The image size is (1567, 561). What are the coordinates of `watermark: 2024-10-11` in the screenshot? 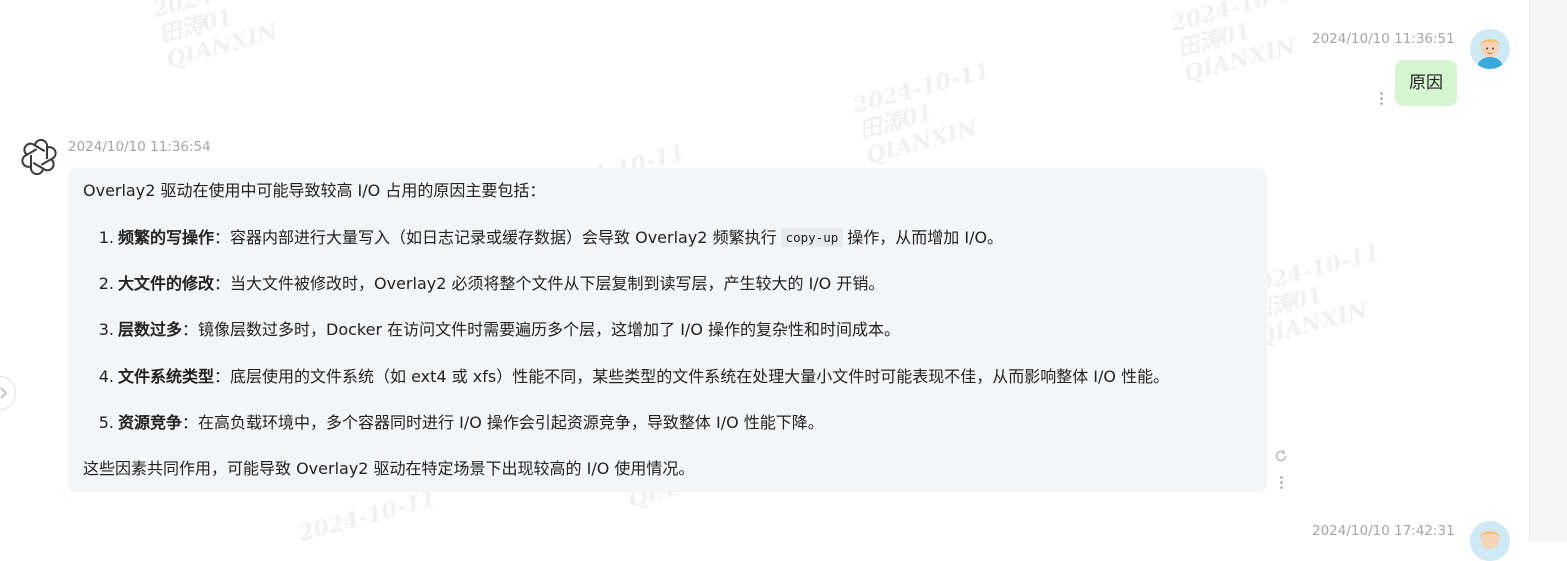 It's located at (367, 516).